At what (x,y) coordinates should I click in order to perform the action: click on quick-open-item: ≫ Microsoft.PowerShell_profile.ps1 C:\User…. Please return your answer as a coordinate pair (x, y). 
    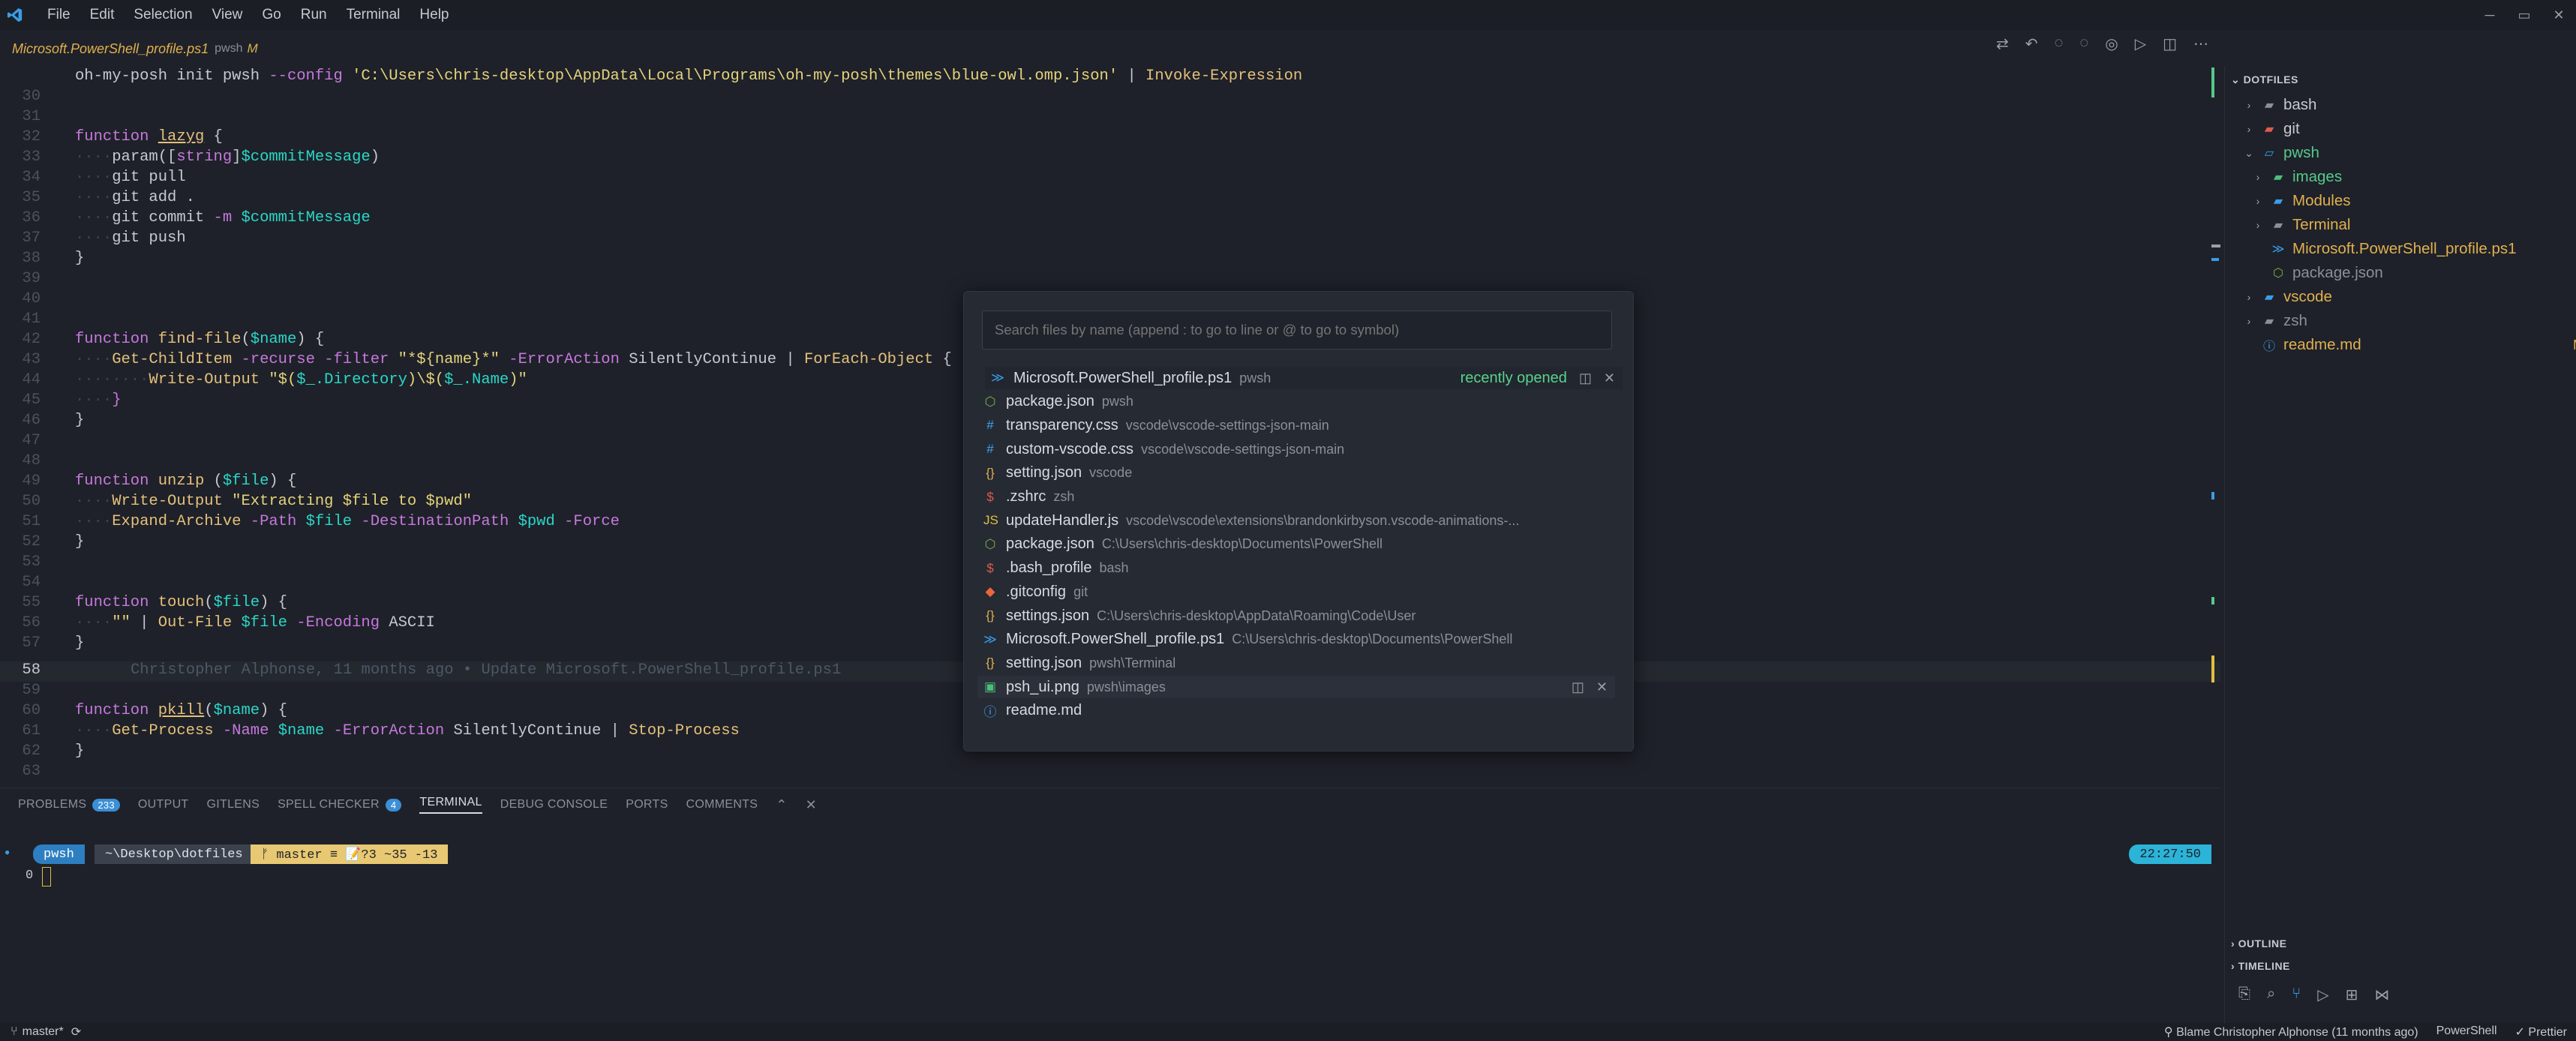
    Looking at the image, I should click on (1296, 639).